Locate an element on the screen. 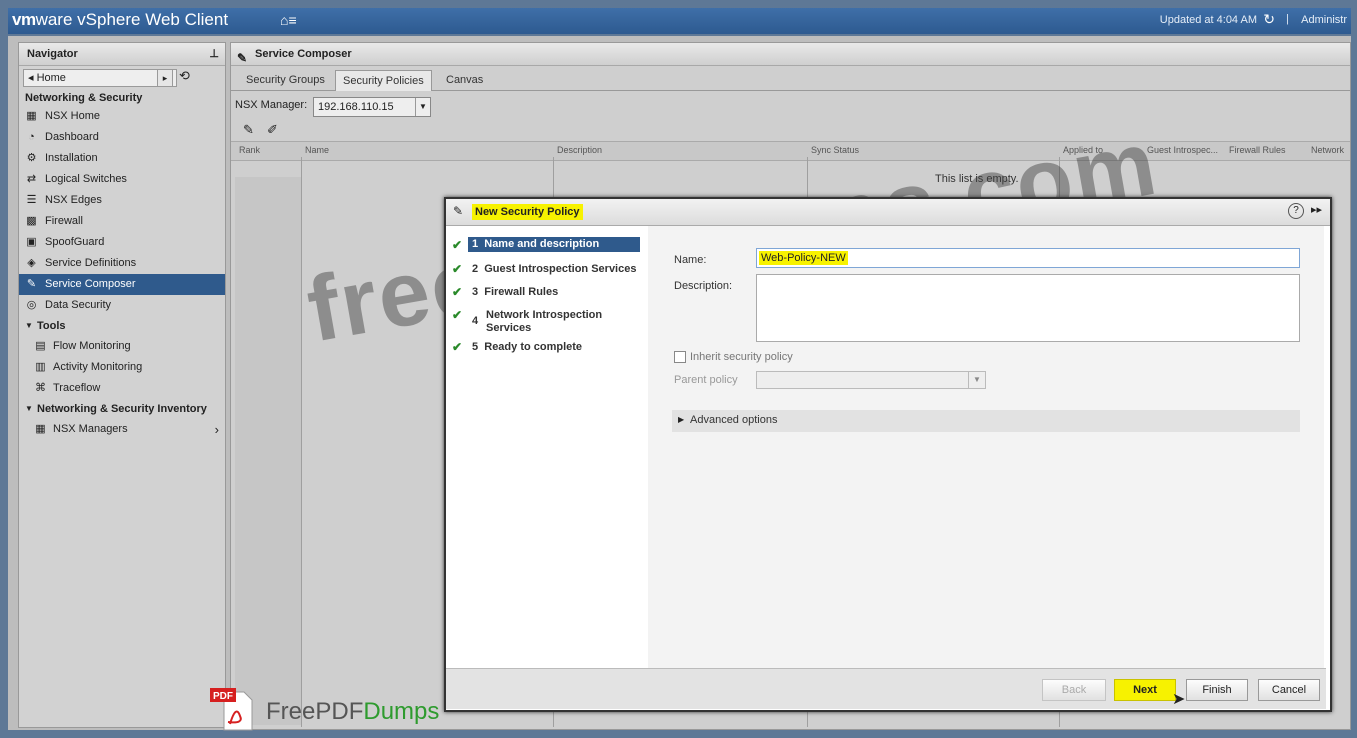 The image size is (1357, 738). mouse-cursor-icon: ➤ is located at coordinates (1179, 699).